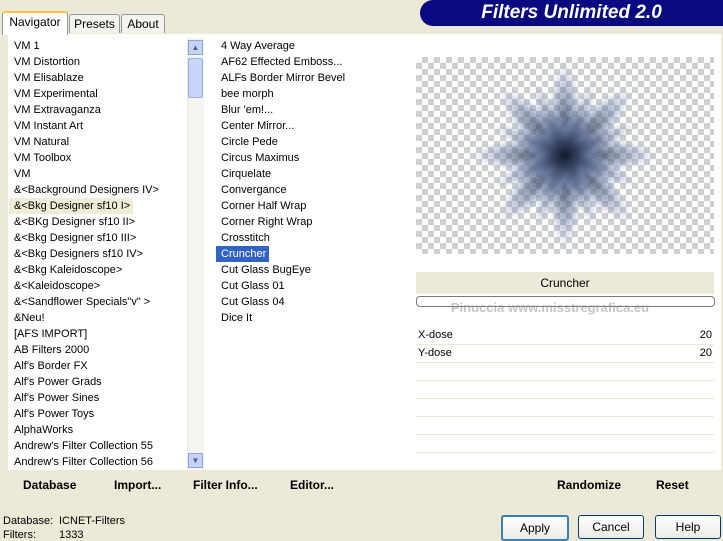 This screenshot has height=541, width=723. I want to click on list-item: &Neu!, so click(97, 318).